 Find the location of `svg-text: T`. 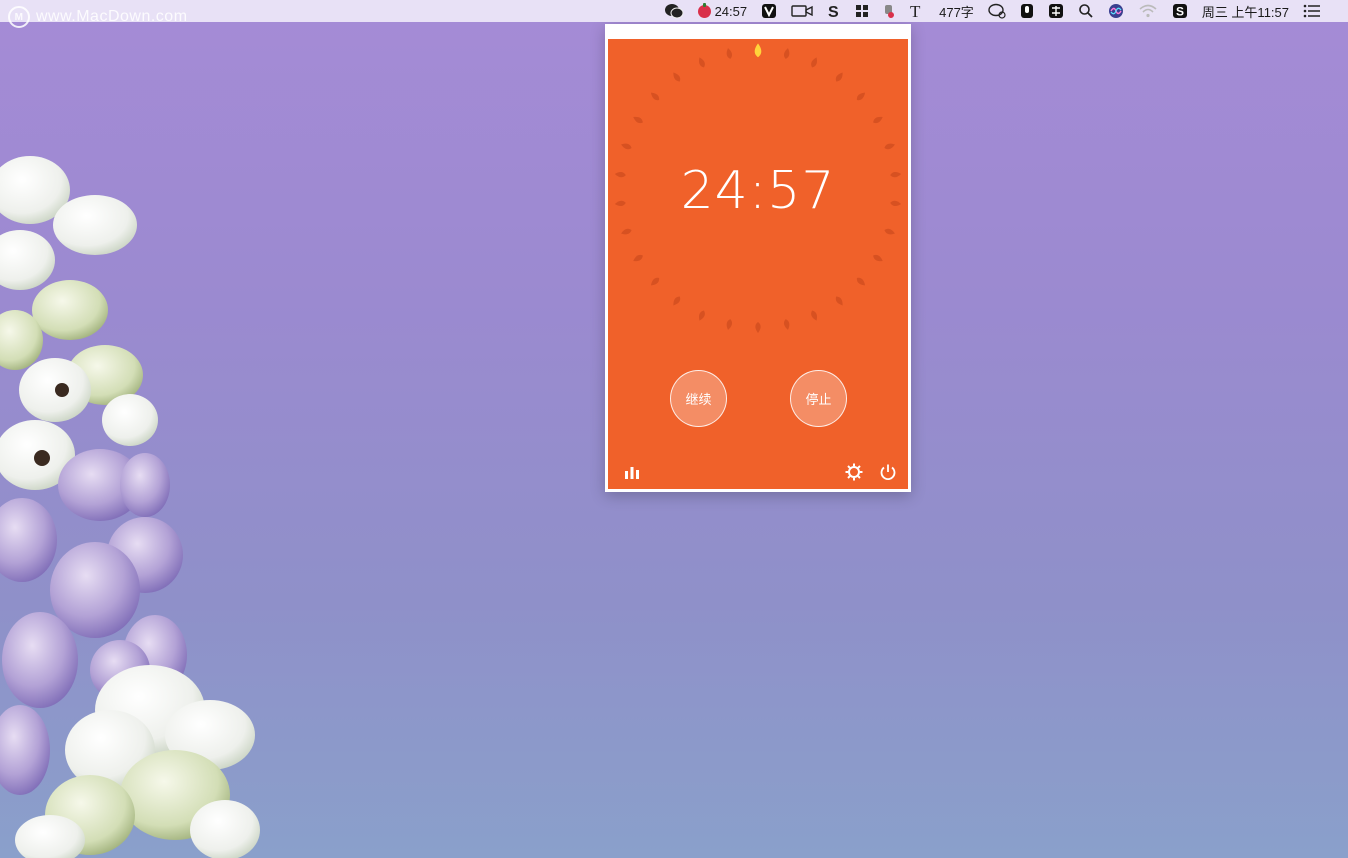

svg-text: T is located at coordinates (915, 11).